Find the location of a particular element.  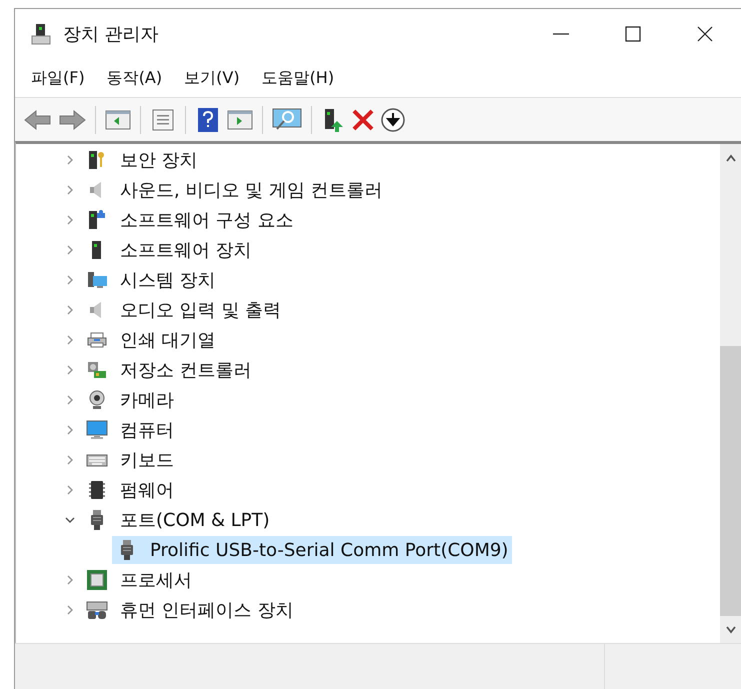

tree-item: Prolific USB-to-Serial Comm Port(COM9) is located at coordinates (312, 550).